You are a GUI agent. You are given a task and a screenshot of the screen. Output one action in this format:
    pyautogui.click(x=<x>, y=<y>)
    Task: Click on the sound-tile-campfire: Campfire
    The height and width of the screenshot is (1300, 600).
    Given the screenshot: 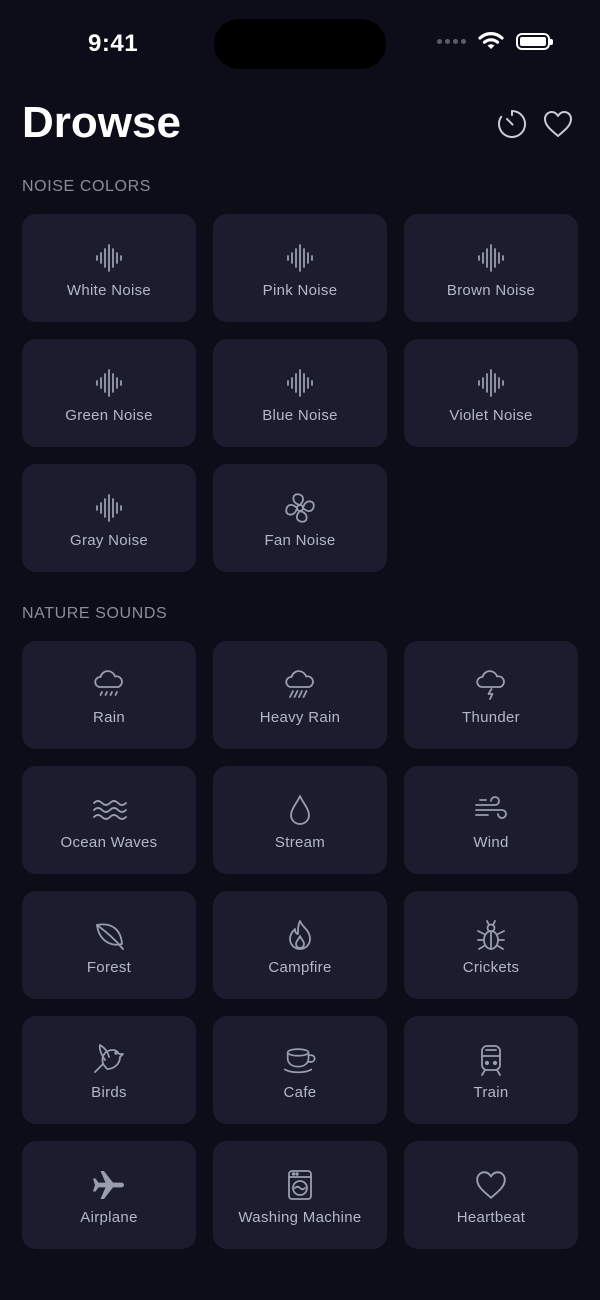 What is the action you would take?
    pyautogui.click(x=300, y=945)
    